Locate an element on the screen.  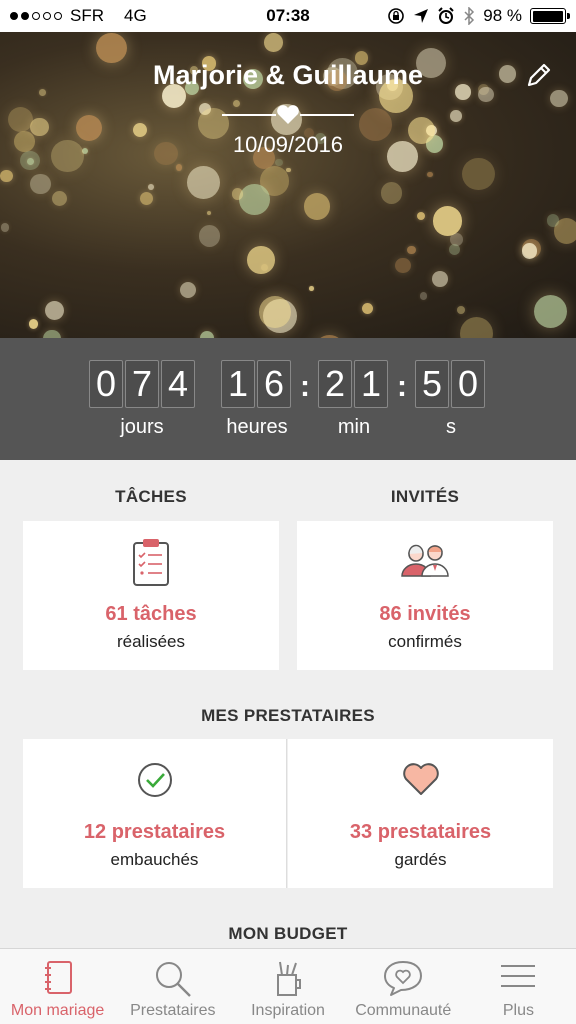
saved-sub: gardés is located at coordinates (420, 859).